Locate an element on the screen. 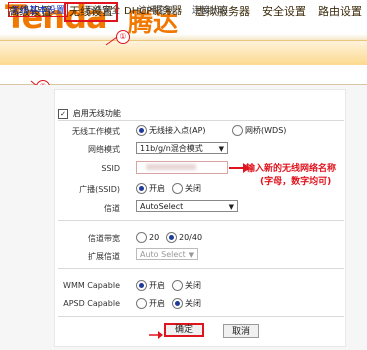  broadcast-on: 开启 is located at coordinates (150, 188).